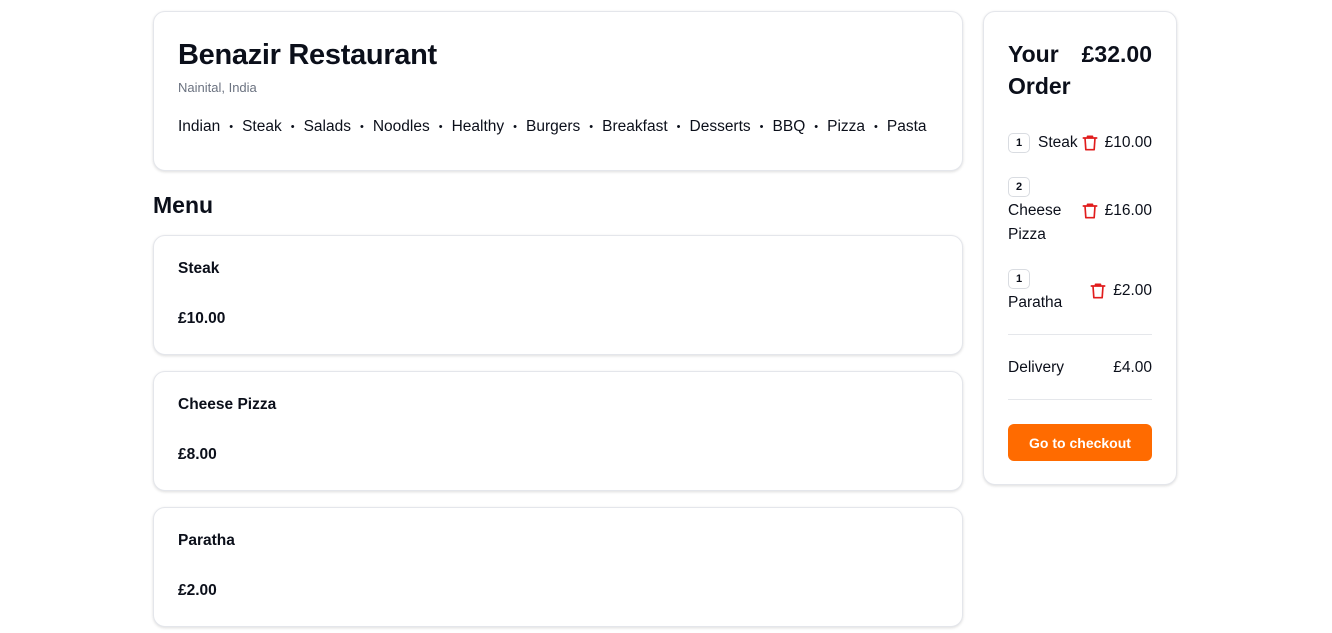 The height and width of the screenshot is (633, 1332). I want to click on cuisine-tag: Healthy, so click(478, 126).